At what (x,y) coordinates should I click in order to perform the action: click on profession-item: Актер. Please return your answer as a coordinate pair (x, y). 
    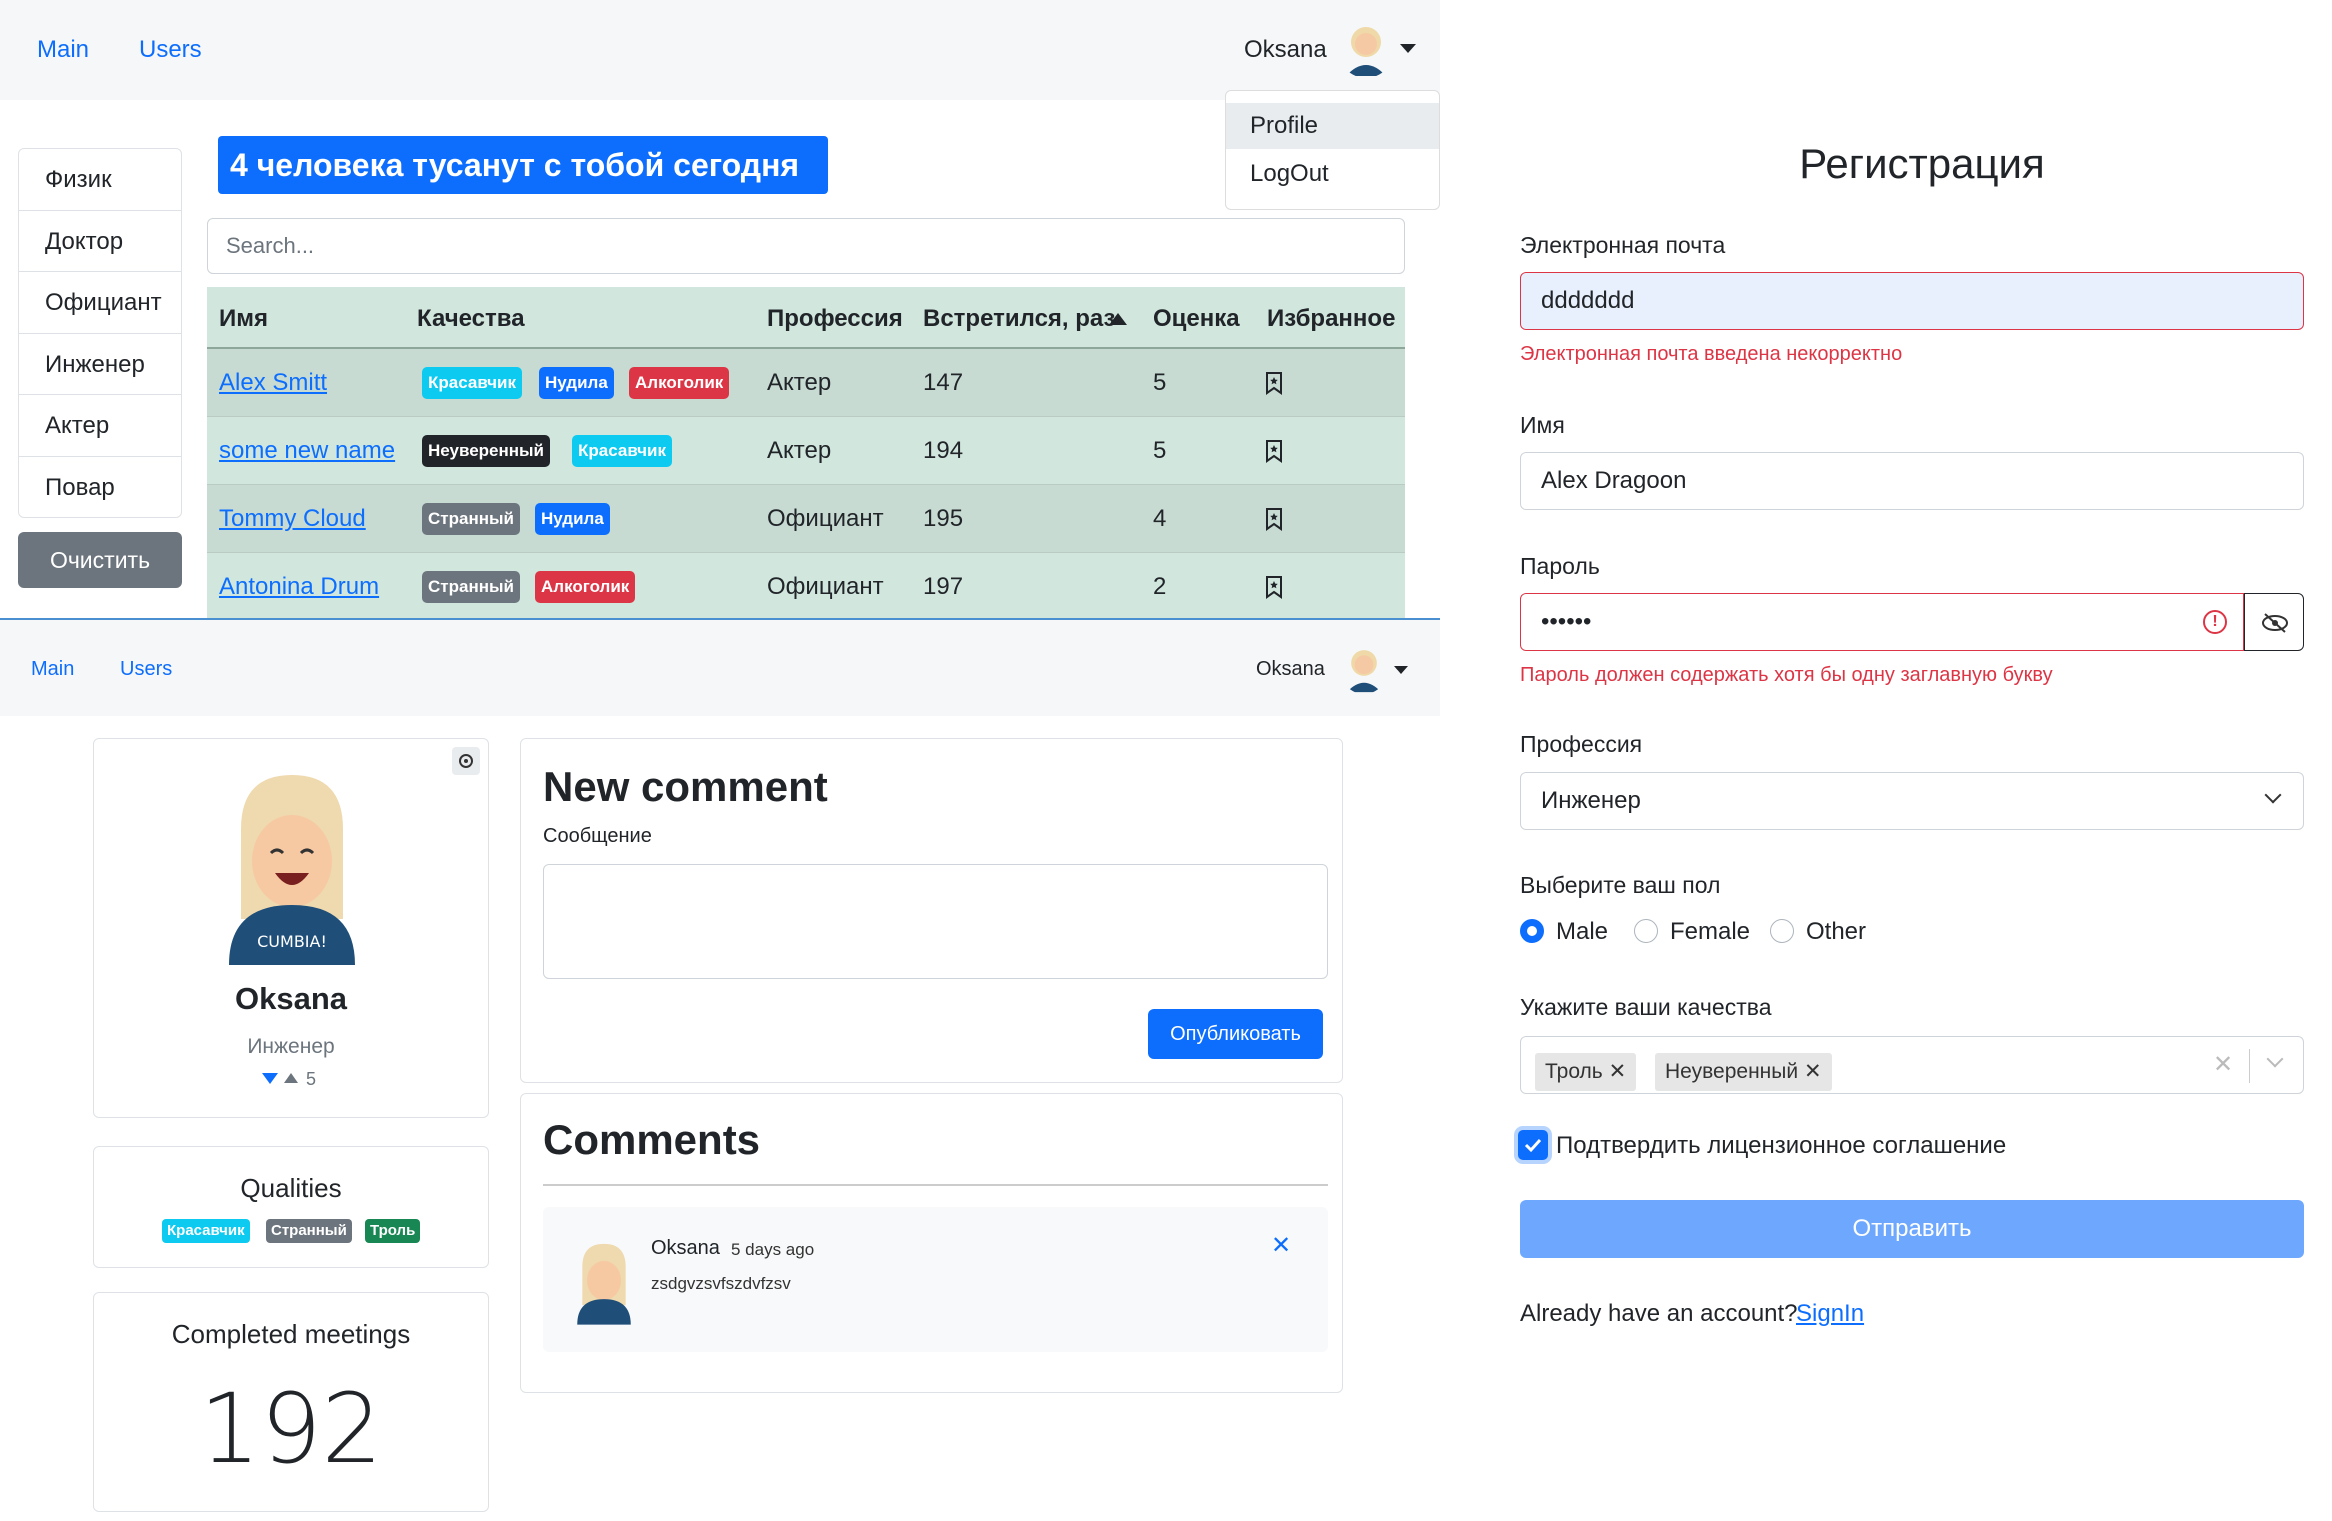
    Looking at the image, I should click on (100, 426).